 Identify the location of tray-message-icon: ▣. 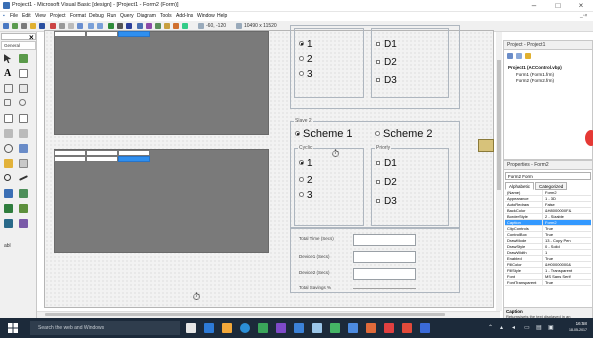
(551, 327).